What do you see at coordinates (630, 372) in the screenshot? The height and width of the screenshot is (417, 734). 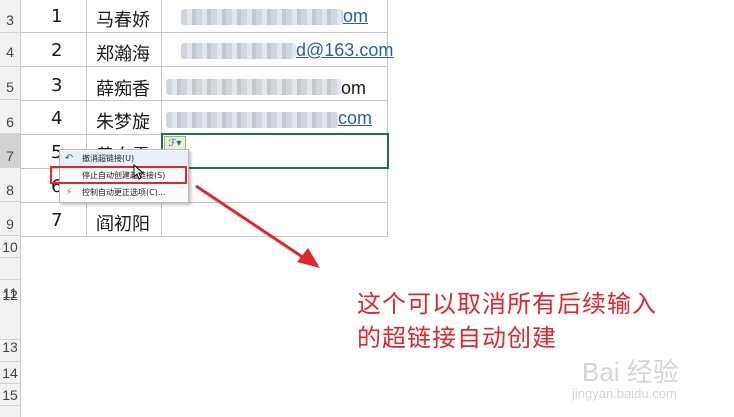 I see `watermark-logo: Bai 经验` at bounding box center [630, 372].